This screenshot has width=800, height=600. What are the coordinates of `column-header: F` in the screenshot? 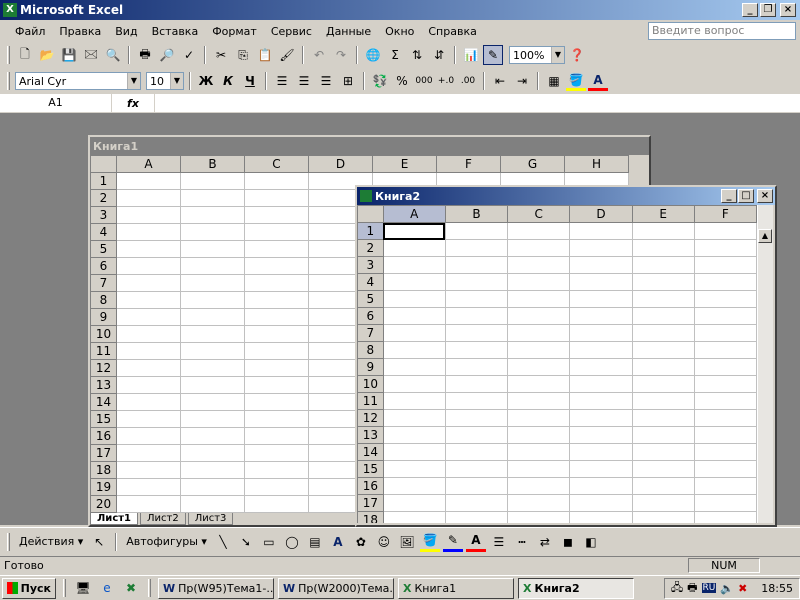 It's located at (725, 214).